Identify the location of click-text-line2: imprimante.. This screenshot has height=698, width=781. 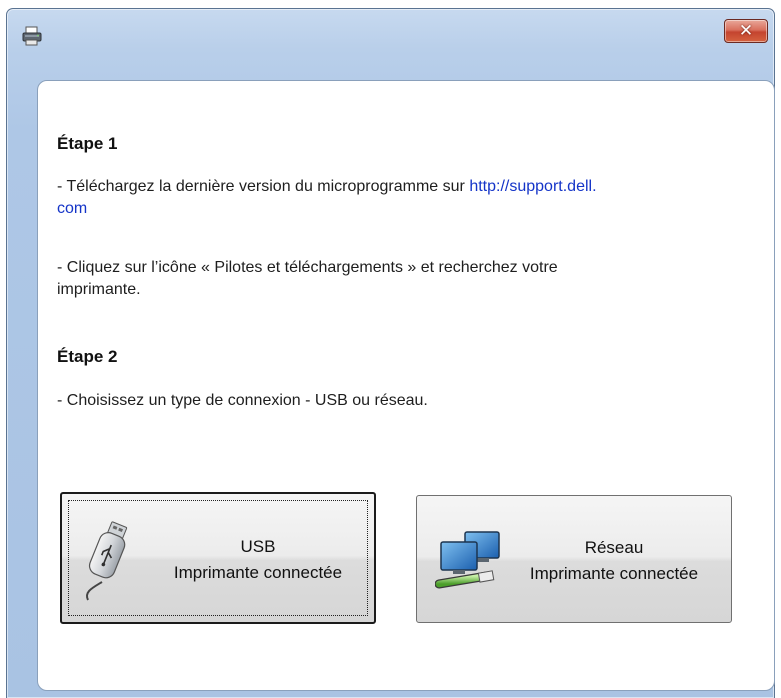
(99, 289).